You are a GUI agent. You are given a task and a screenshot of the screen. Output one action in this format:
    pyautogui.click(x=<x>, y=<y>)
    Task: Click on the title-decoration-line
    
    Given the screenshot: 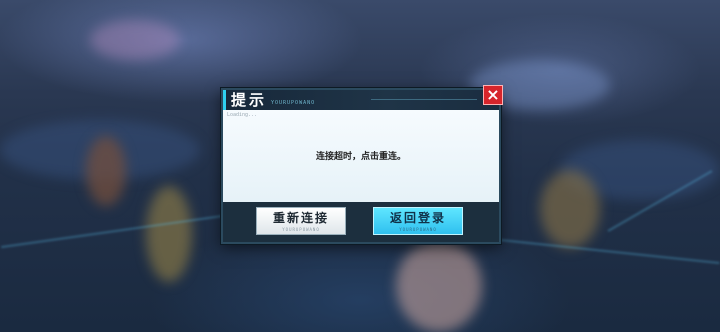 What is the action you would take?
    pyautogui.click(x=424, y=99)
    